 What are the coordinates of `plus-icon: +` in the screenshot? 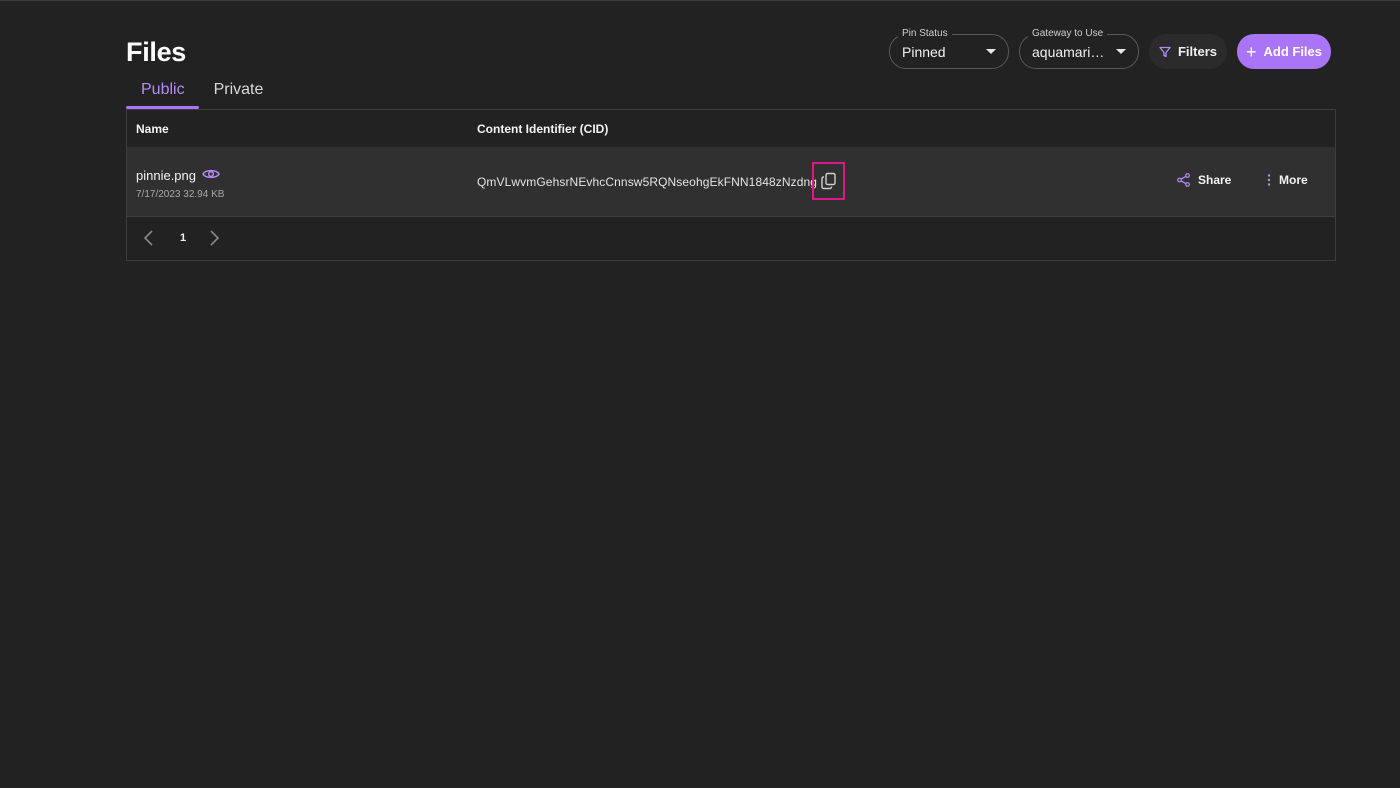 It's located at (1251, 51).